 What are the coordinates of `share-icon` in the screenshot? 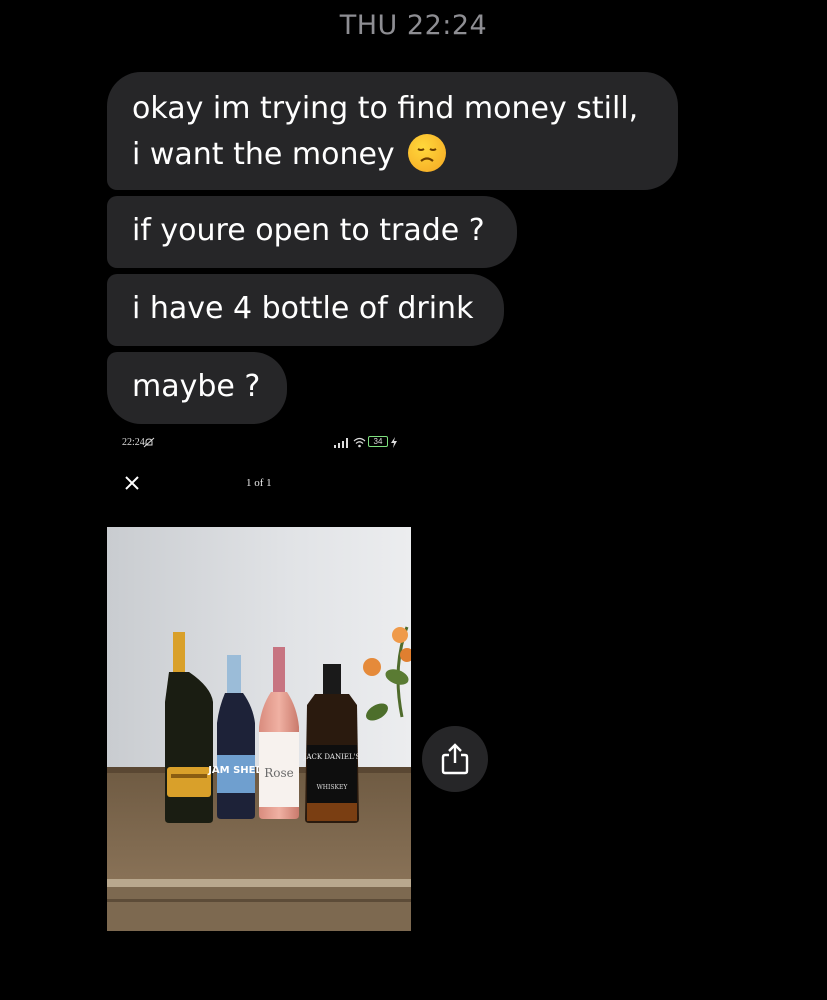 It's located at (455, 759).